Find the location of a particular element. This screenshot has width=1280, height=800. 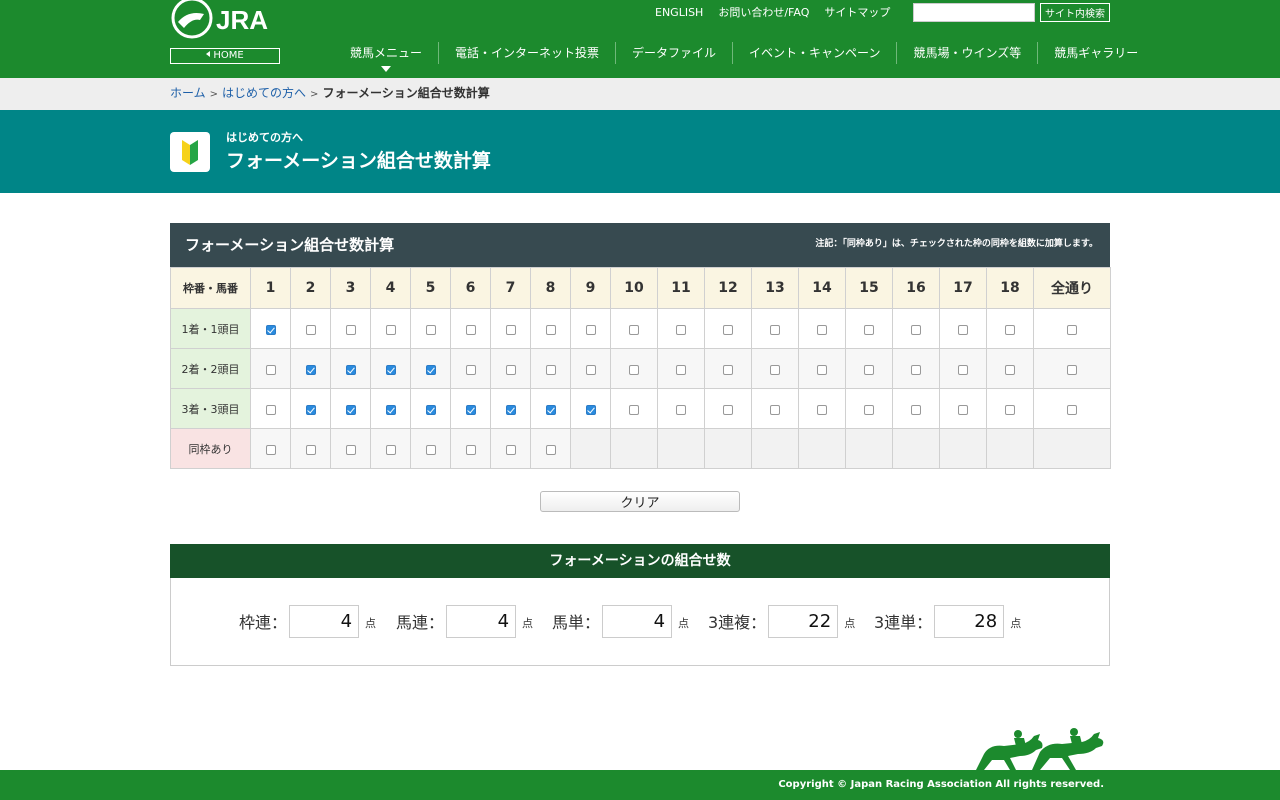

result-sanrenpuku-field: 22 is located at coordinates (803, 621).